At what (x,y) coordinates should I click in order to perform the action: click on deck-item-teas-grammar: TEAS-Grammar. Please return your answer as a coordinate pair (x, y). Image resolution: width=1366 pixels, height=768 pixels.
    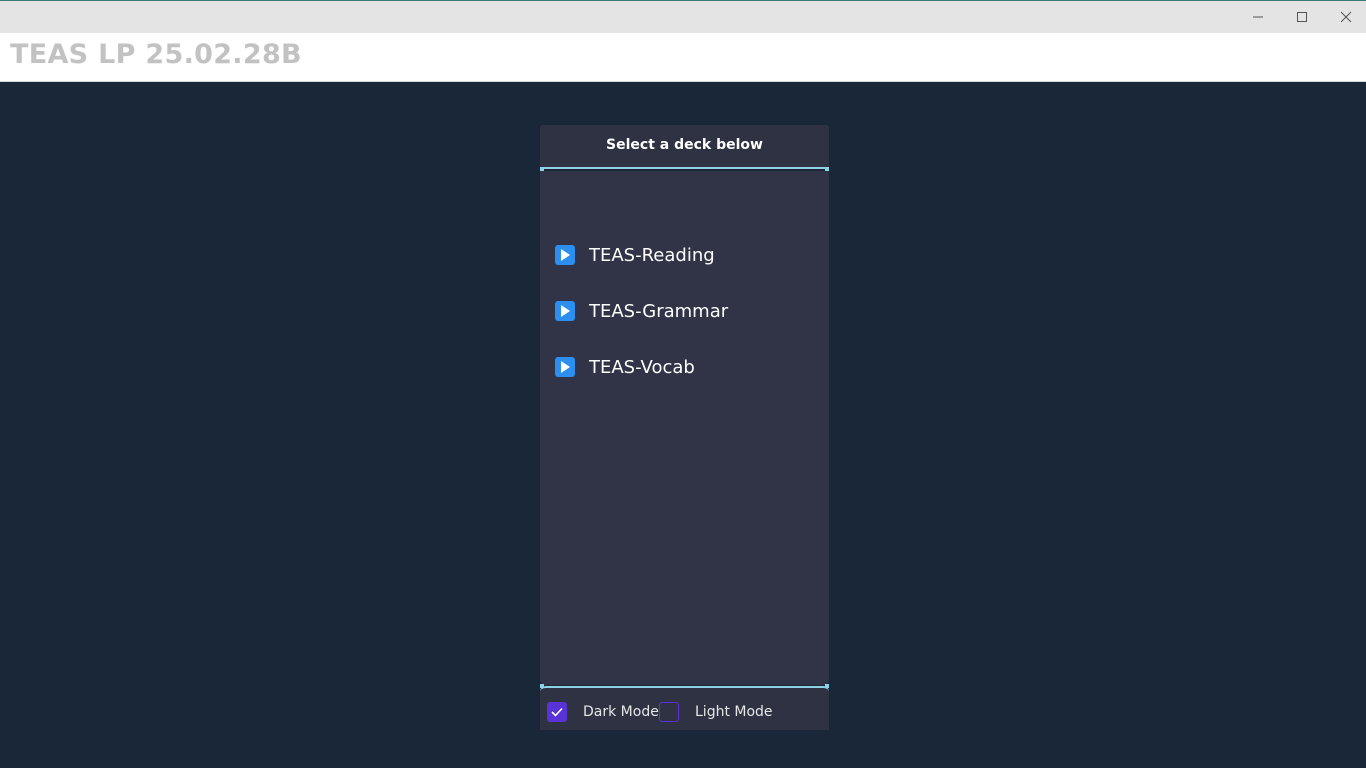
    Looking at the image, I should click on (684, 311).